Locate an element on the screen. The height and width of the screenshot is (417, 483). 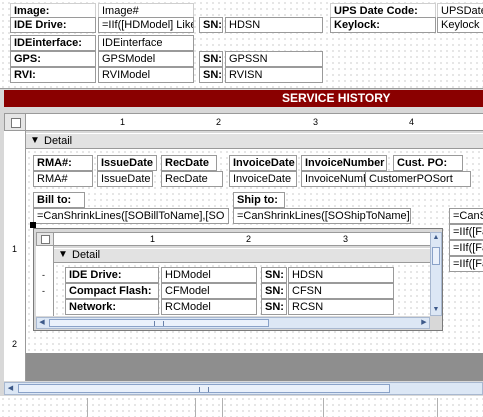
subform-rcsn-field: RCSN is located at coordinates (341, 307).